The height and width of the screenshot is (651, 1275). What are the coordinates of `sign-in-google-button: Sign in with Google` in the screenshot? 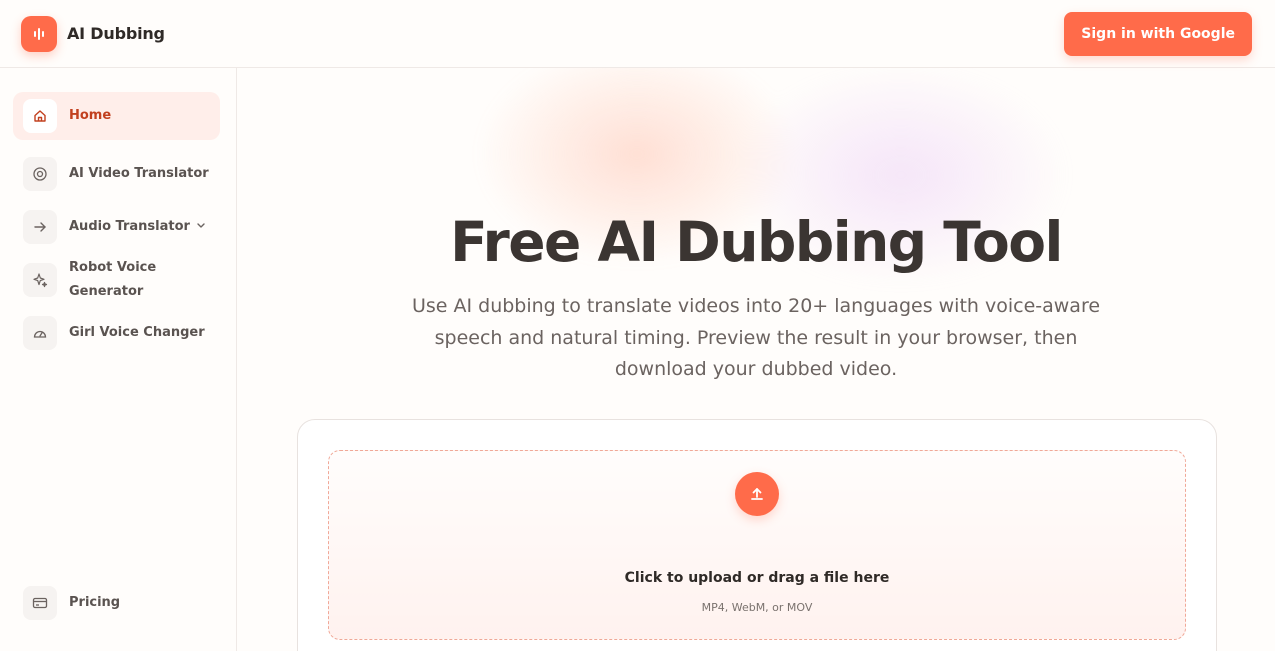 It's located at (1158, 33).